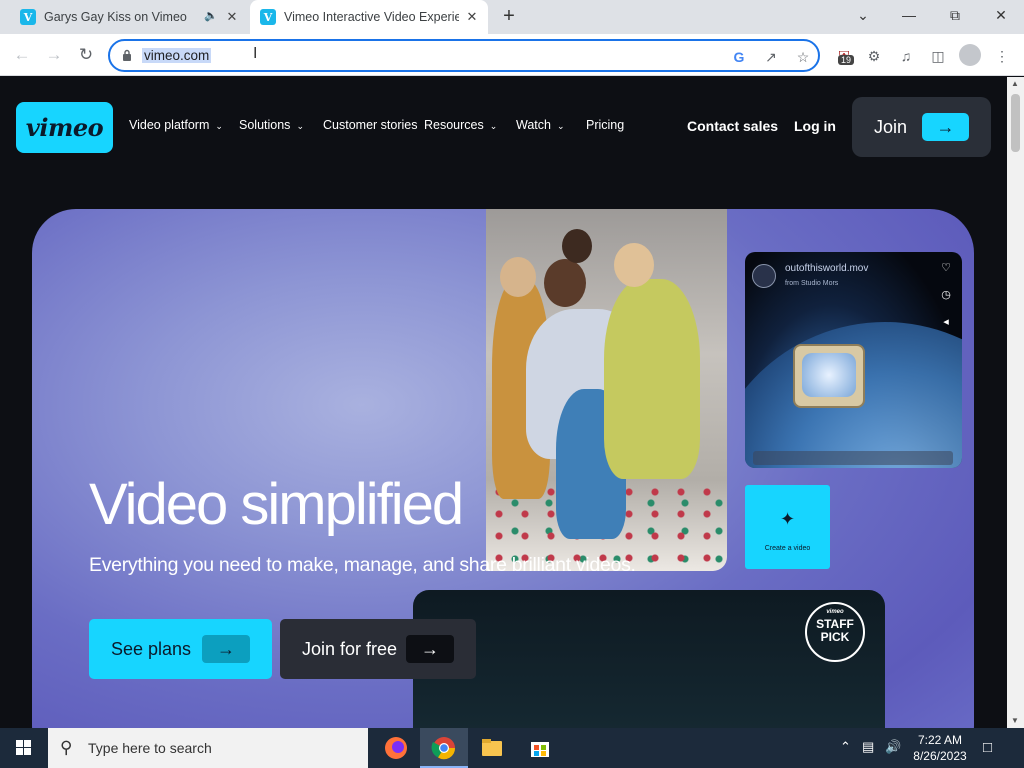 This screenshot has height=768, width=1024. What do you see at coordinates (835, 624) in the screenshot?
I see `staff-pick-line1: STAFF` at bounding box center [835, 624].